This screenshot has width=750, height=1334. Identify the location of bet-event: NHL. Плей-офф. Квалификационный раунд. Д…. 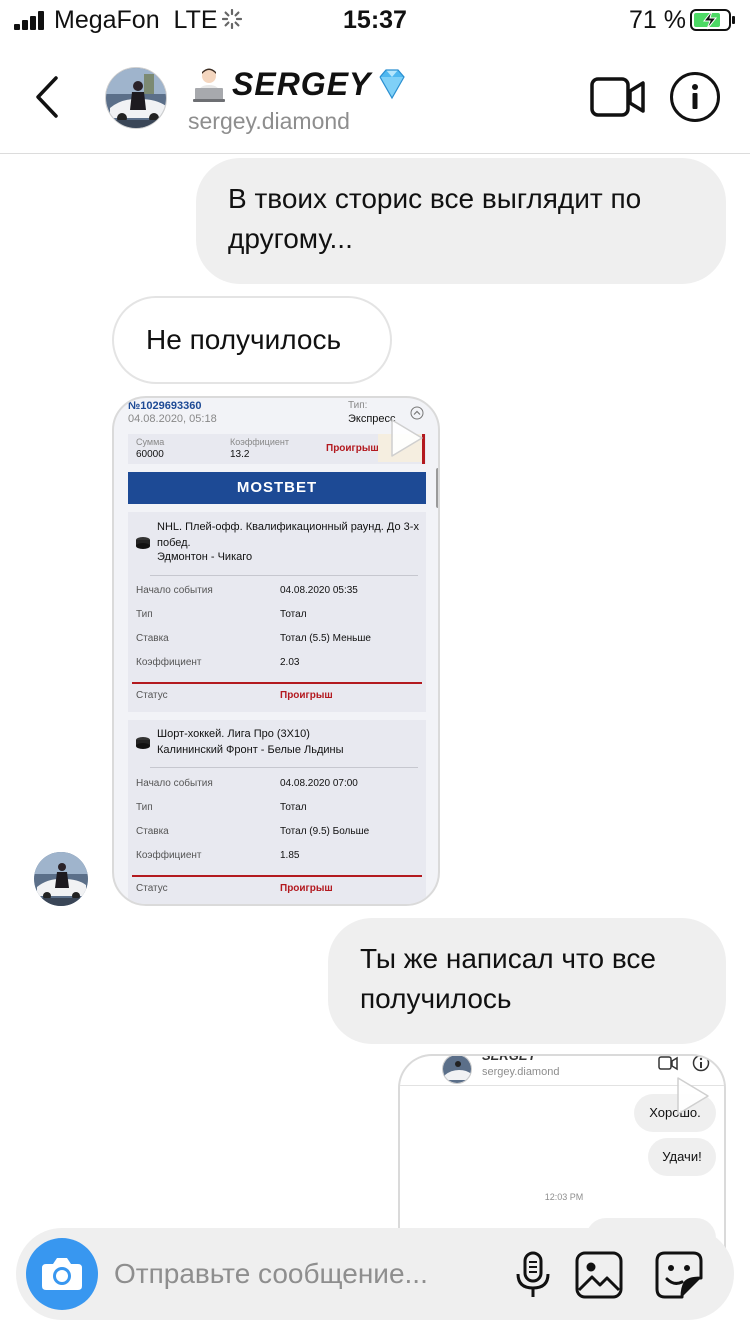
(277, 612).